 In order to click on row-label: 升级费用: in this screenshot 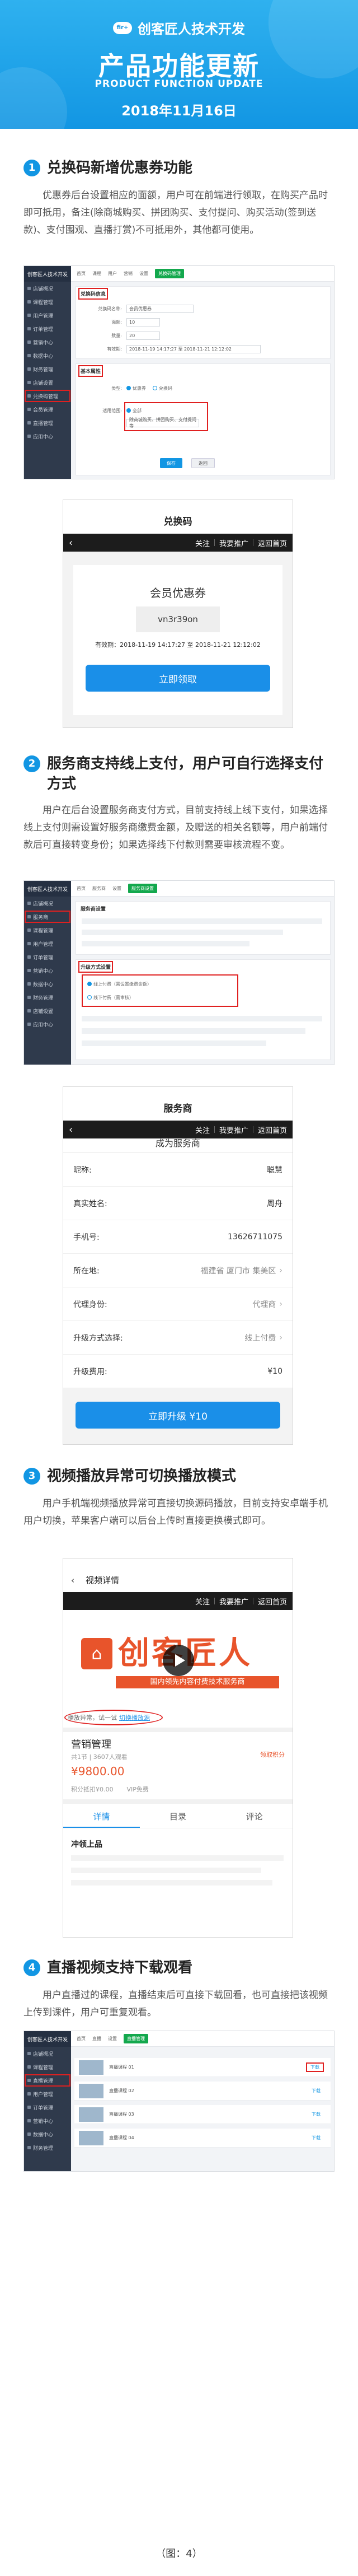, I will do `click(90, 1372)`.